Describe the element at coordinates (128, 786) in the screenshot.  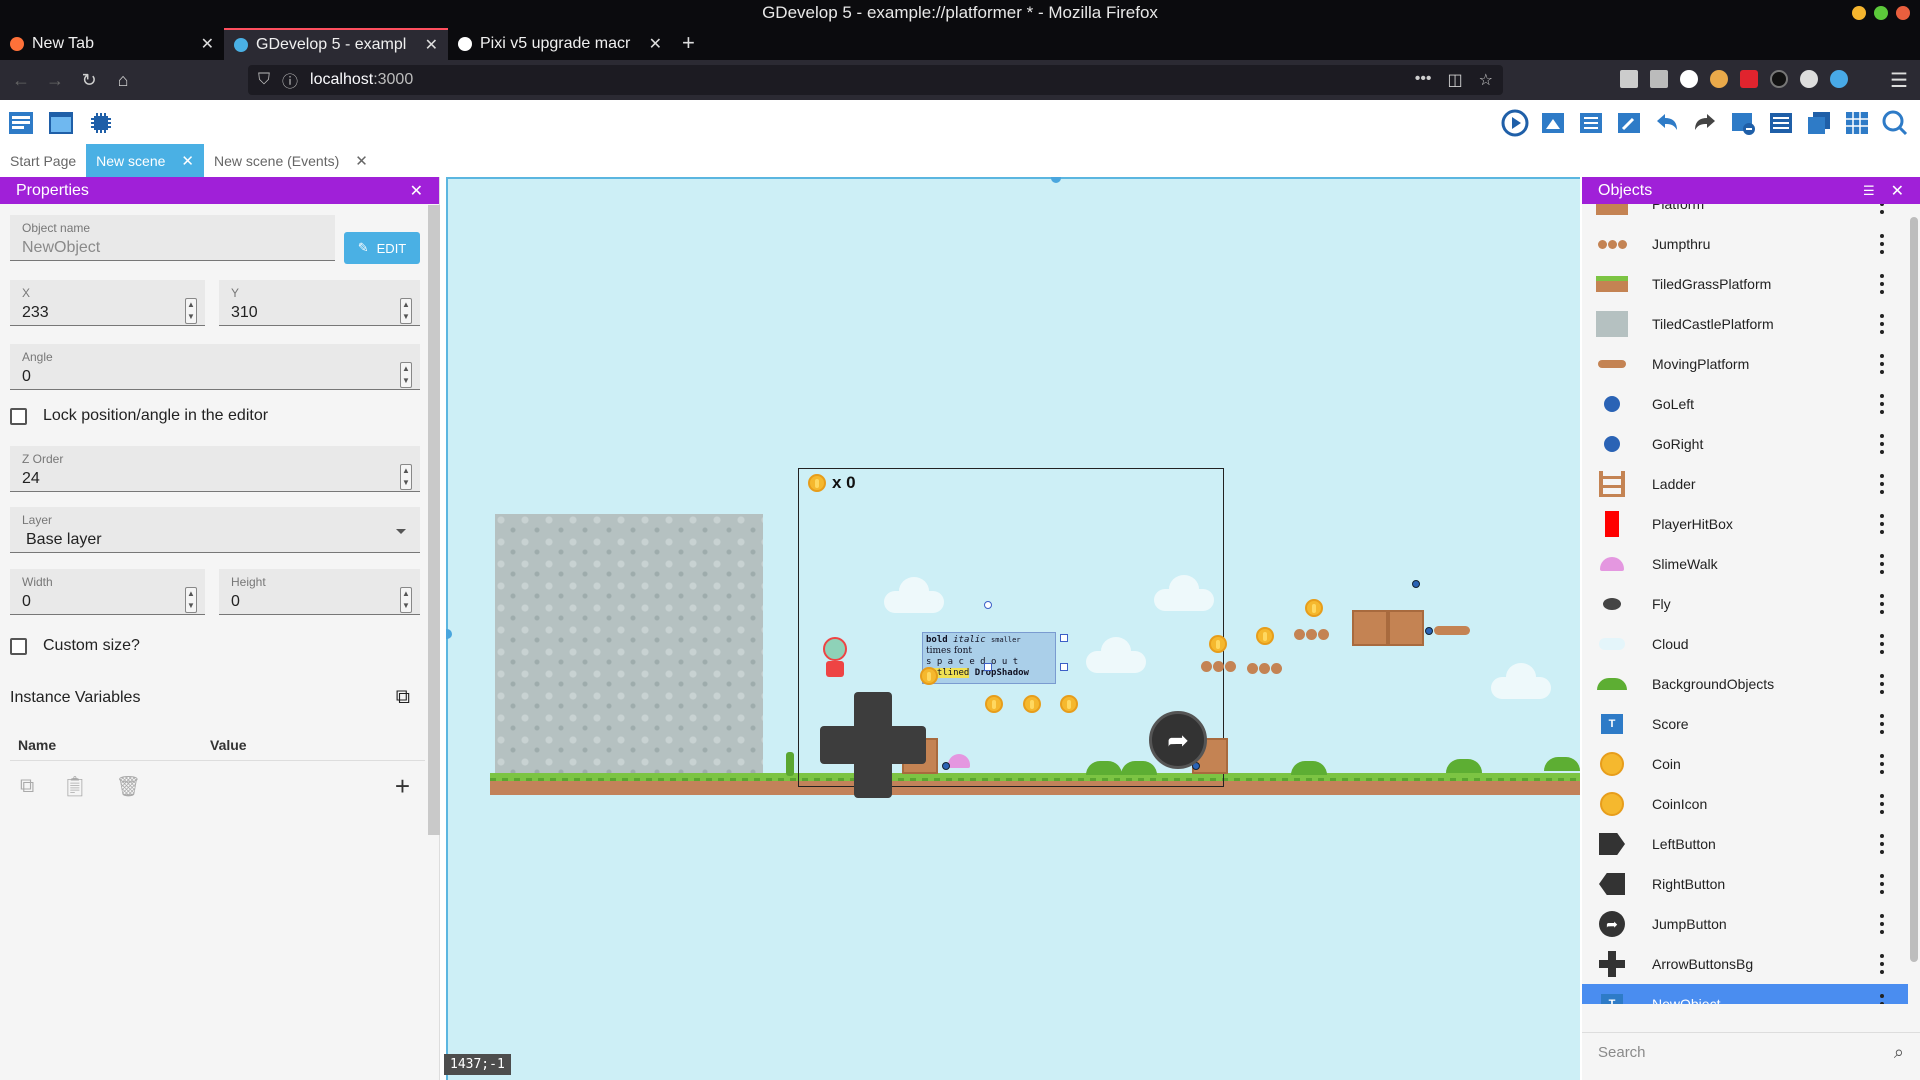
I see `trash-icon: 🗑︎` at that location.